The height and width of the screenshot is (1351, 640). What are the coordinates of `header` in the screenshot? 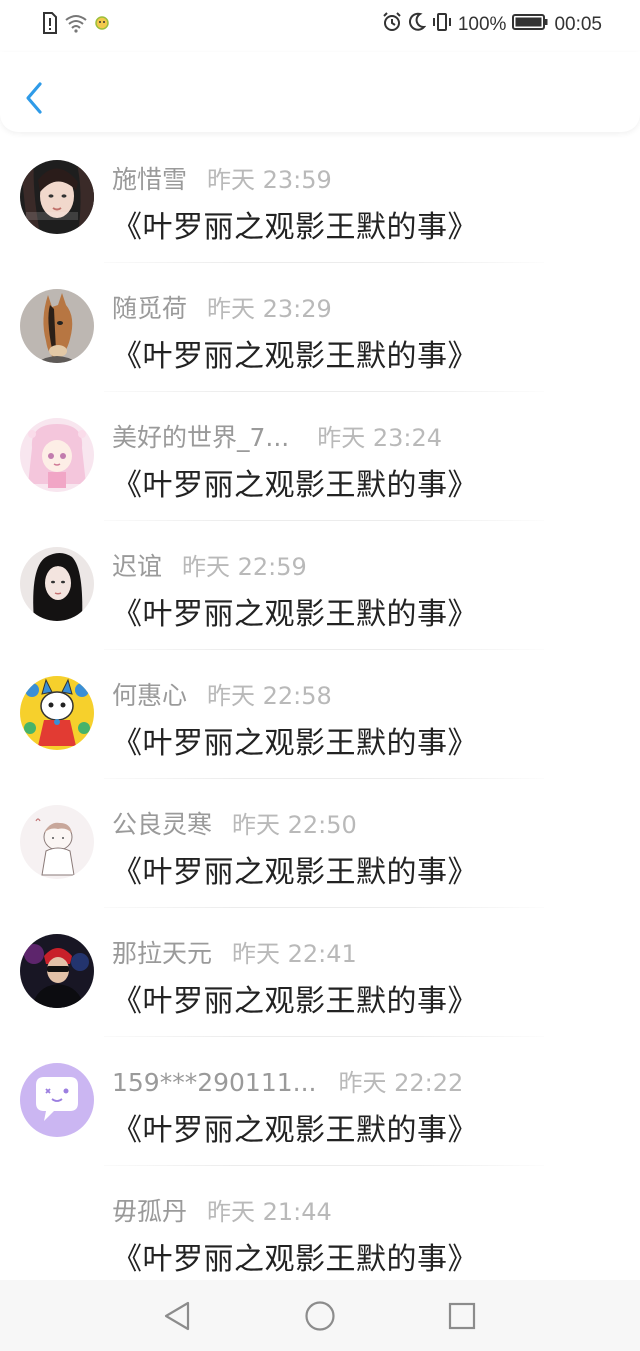 It's located at (320, 92).